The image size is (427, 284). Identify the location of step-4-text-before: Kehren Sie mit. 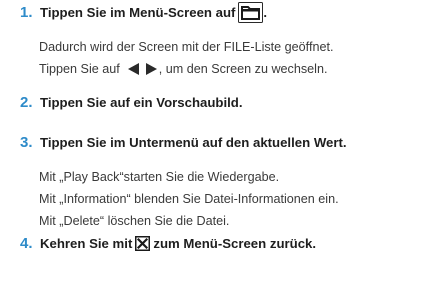
(86, 243).